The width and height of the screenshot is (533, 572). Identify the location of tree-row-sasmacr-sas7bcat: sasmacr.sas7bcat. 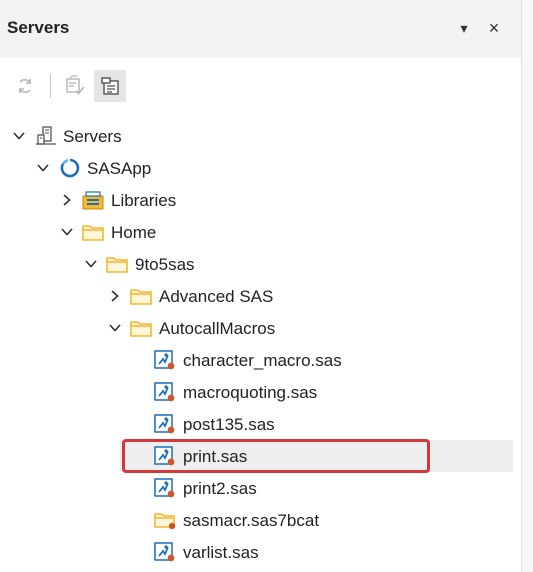
(260, 520).